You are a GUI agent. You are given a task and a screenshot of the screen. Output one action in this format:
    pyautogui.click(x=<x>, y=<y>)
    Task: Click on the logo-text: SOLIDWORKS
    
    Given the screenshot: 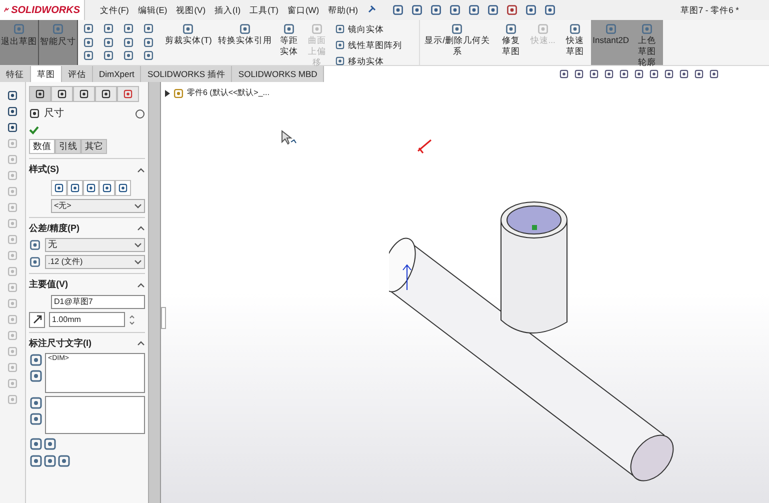 What is the action you would take?
    pyautogui.click(x=45, y=11)
    